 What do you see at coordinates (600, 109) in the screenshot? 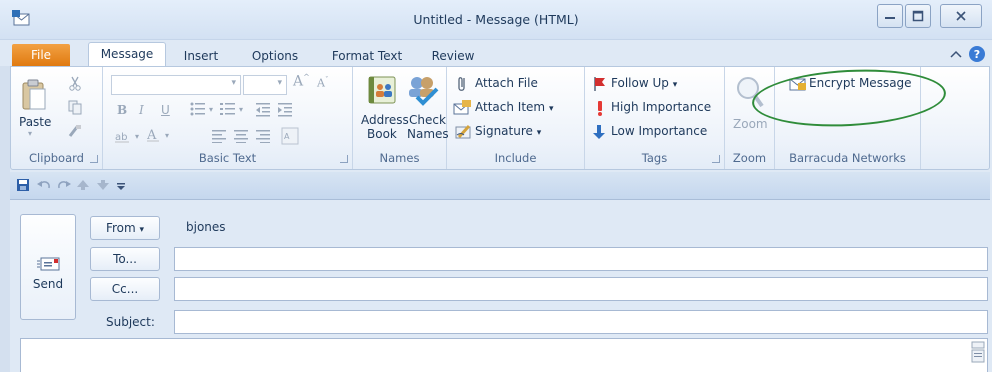
I see `high-importance-icon` at bounding box center [600, 109].